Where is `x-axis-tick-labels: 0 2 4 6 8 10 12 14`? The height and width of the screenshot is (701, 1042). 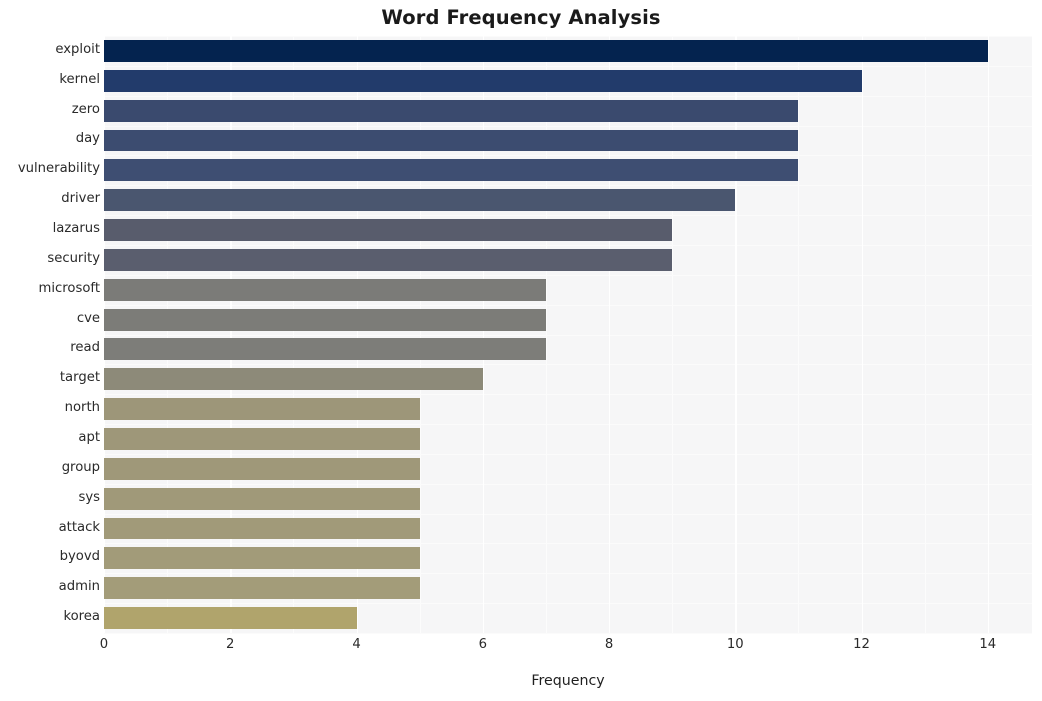
x-axis-tick-labels: 0 2 4 6 8 10 12 14 is located at coordinates (566, 646).